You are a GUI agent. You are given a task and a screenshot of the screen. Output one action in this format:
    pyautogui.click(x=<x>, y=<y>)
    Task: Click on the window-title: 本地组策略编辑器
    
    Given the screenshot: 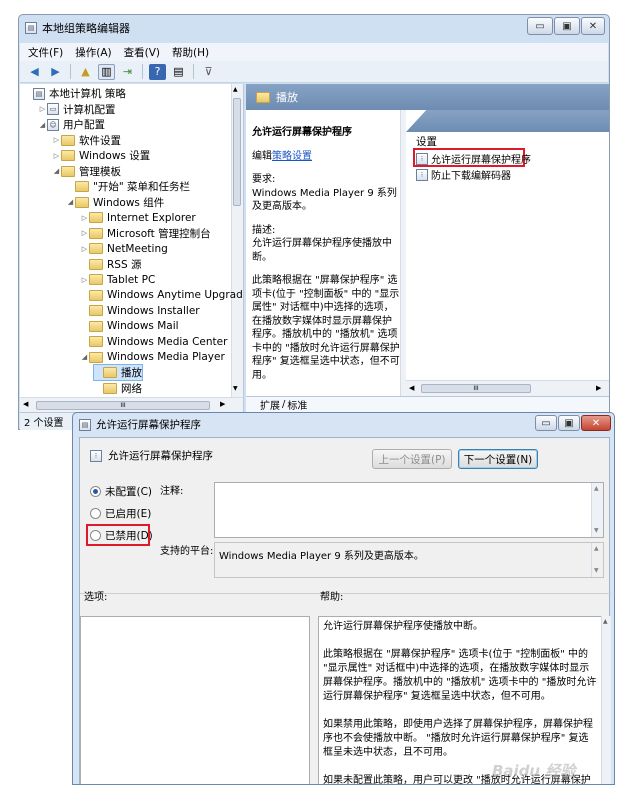 What is the action you would take?
    pyautogui.click(x=86, y=28)
    